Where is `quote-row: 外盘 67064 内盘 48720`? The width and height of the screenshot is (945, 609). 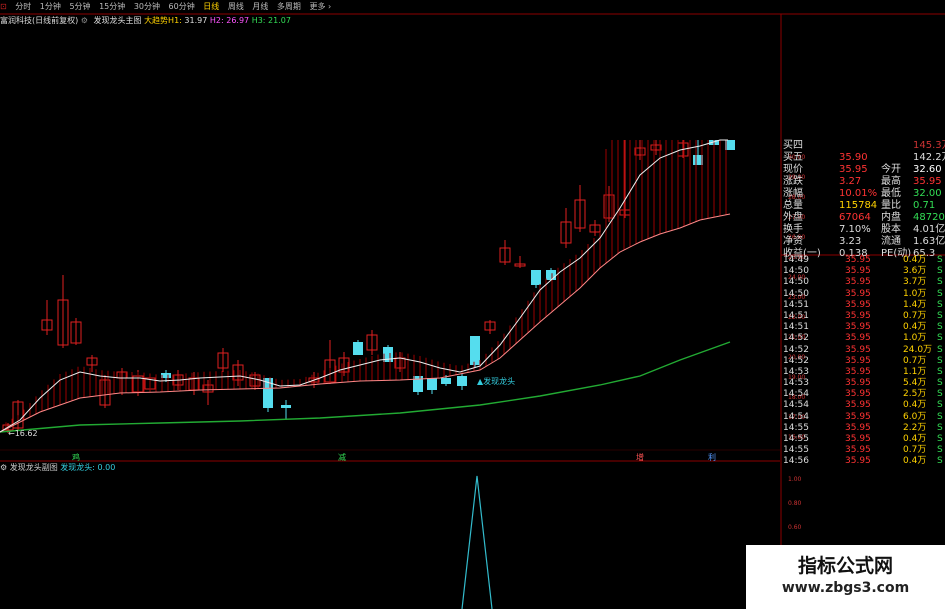
quote-row: 外盘 67064 内盘 48720 is located at coordinates (864, 218).